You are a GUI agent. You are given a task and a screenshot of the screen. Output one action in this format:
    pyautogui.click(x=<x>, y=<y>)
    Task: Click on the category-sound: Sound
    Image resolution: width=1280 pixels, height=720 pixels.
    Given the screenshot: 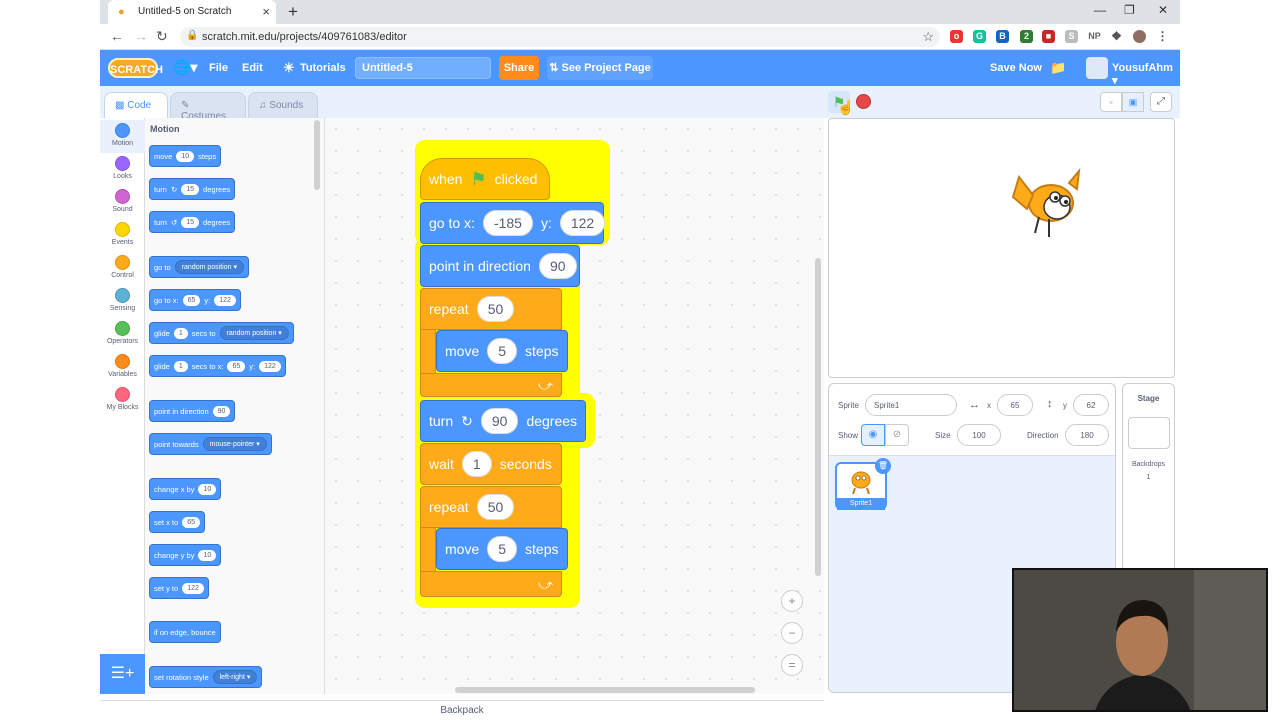 What is the action you would take?
    pyautogui.click(x=122, y=202)
    